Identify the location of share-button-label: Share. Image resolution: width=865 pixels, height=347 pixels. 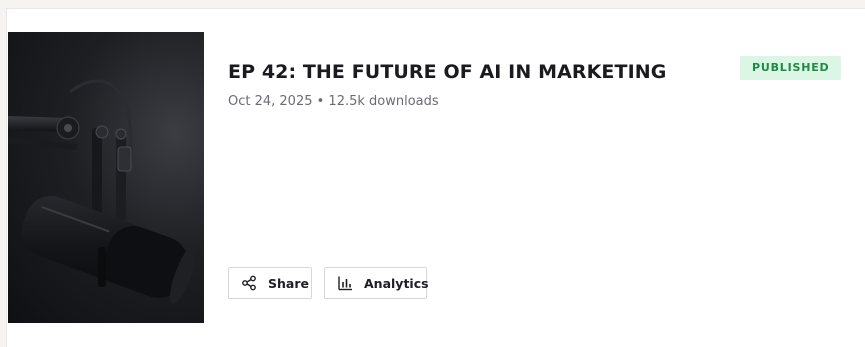
(288, 283).